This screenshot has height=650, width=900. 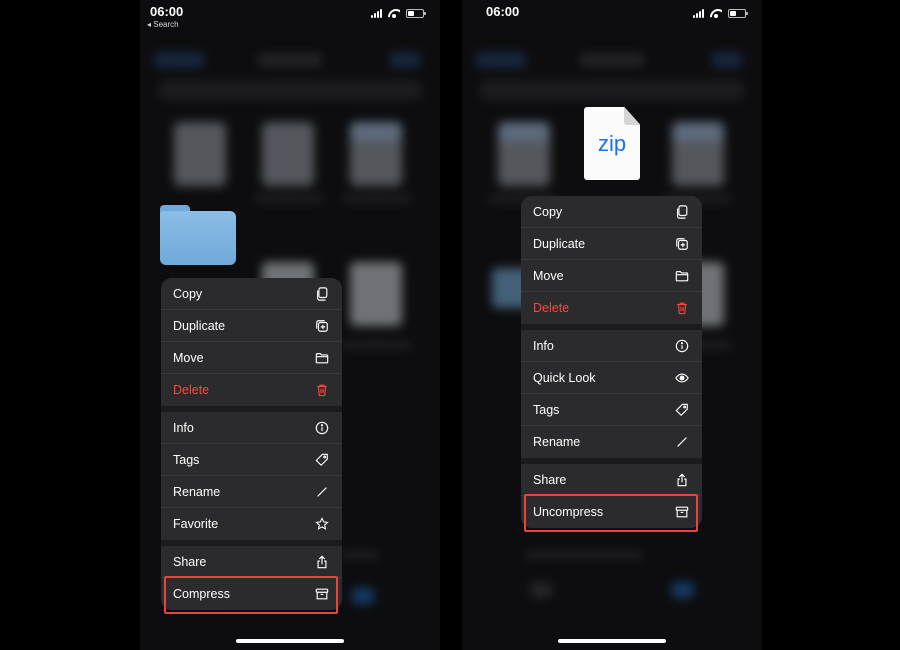 What do you see at coordinates (163, 24) in the screenshot?
I see `back-to-search-link: ◂ Search` at bounding box center [163, 24].